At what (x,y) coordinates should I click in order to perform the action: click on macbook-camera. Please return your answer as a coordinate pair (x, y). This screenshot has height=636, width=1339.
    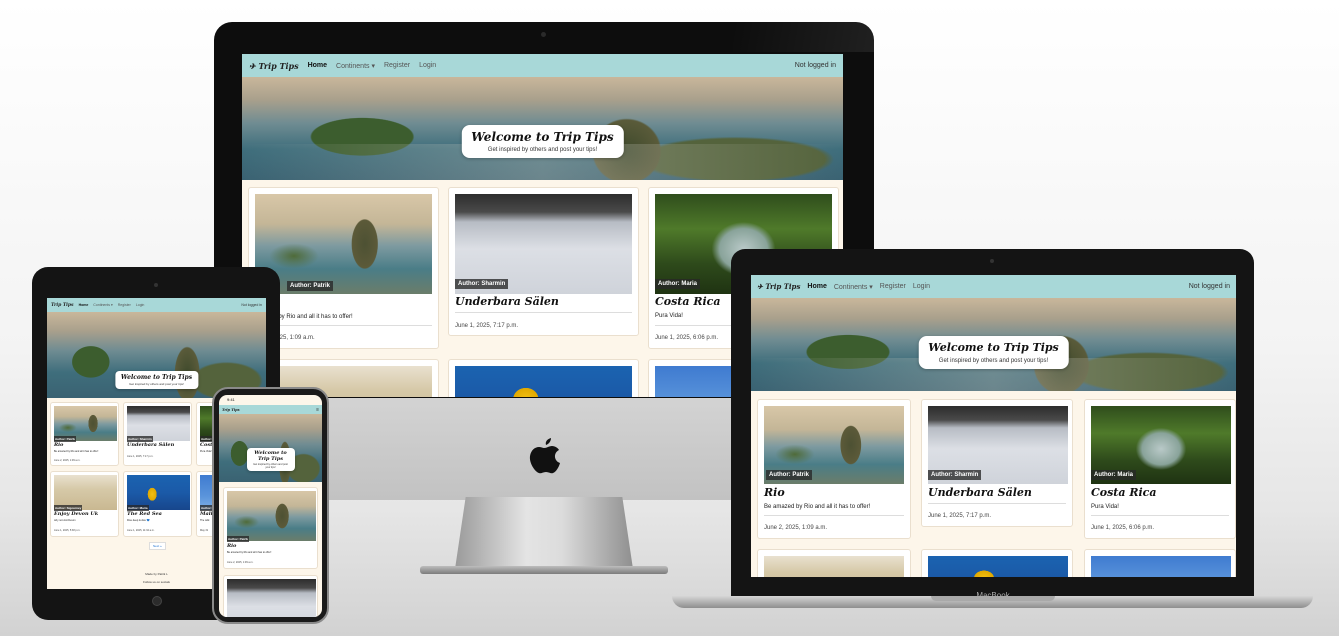
    Looking at the image, I should click on (992, 261).